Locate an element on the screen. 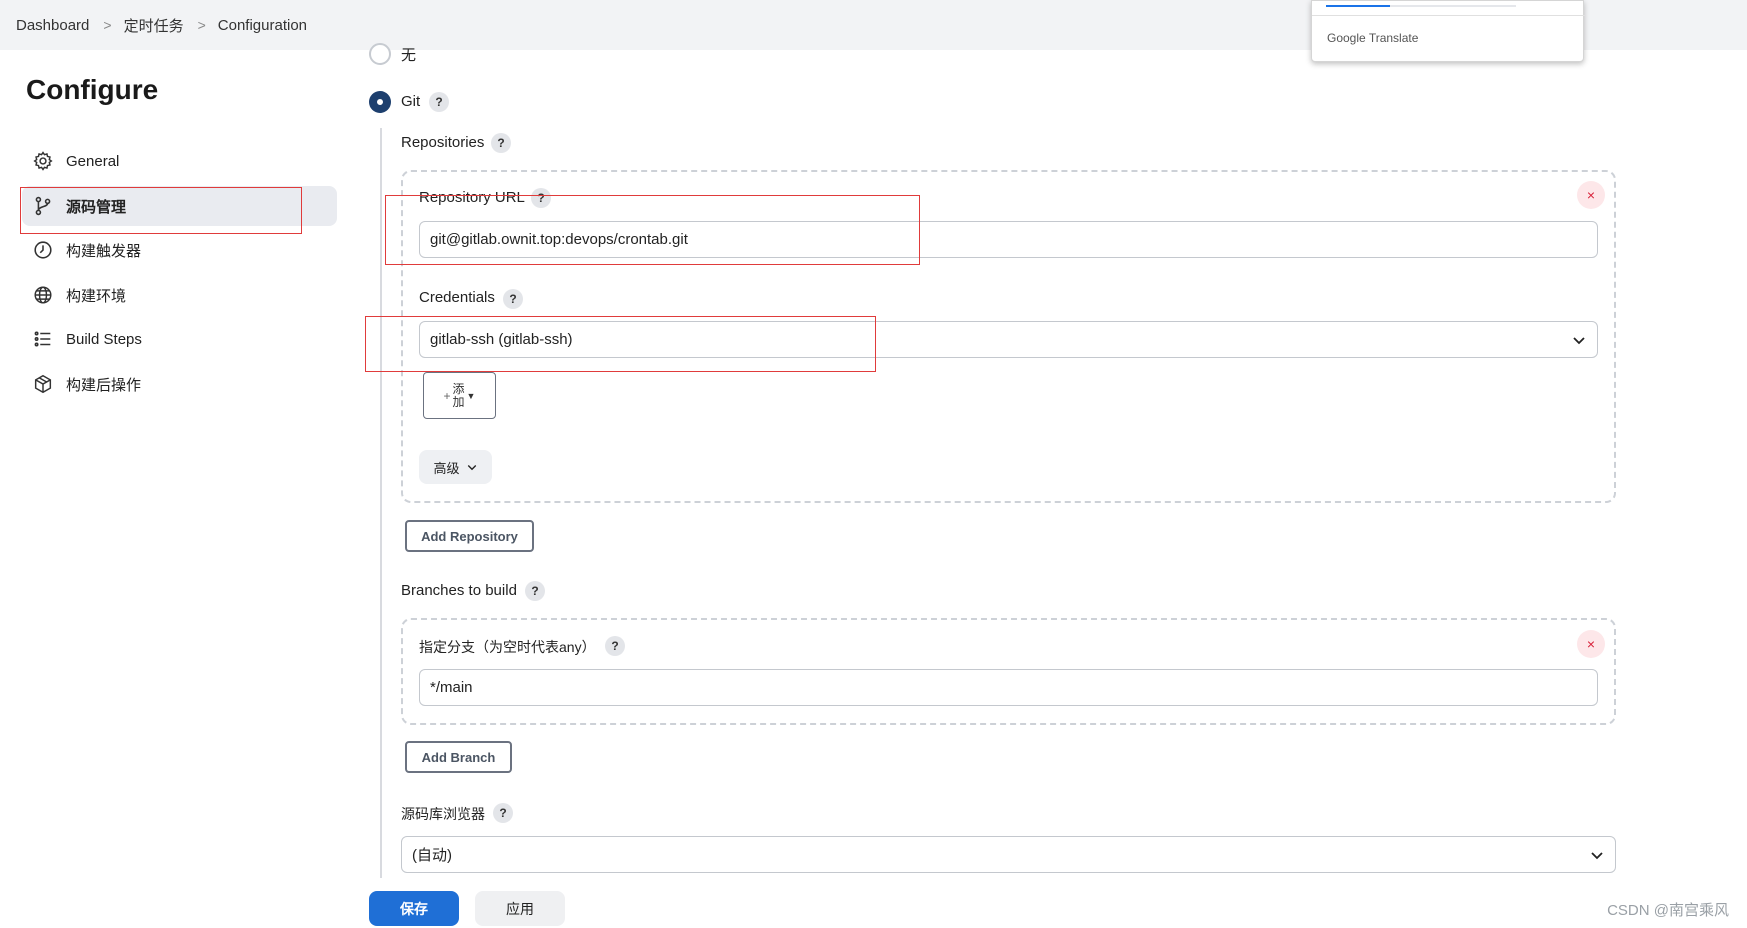 Image resolution: width=1747 pixels, height=928 pixels. save-button: 保存 is located at coordinates (414, 908).